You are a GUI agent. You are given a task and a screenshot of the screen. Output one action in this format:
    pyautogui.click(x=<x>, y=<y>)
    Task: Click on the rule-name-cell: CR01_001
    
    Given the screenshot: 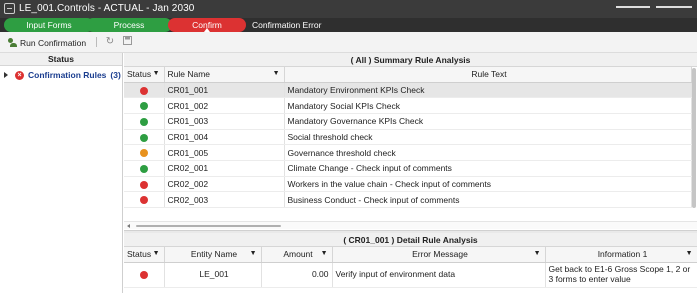 What is the action you would take?
    pyautogui.click(x=224, y=90)
    